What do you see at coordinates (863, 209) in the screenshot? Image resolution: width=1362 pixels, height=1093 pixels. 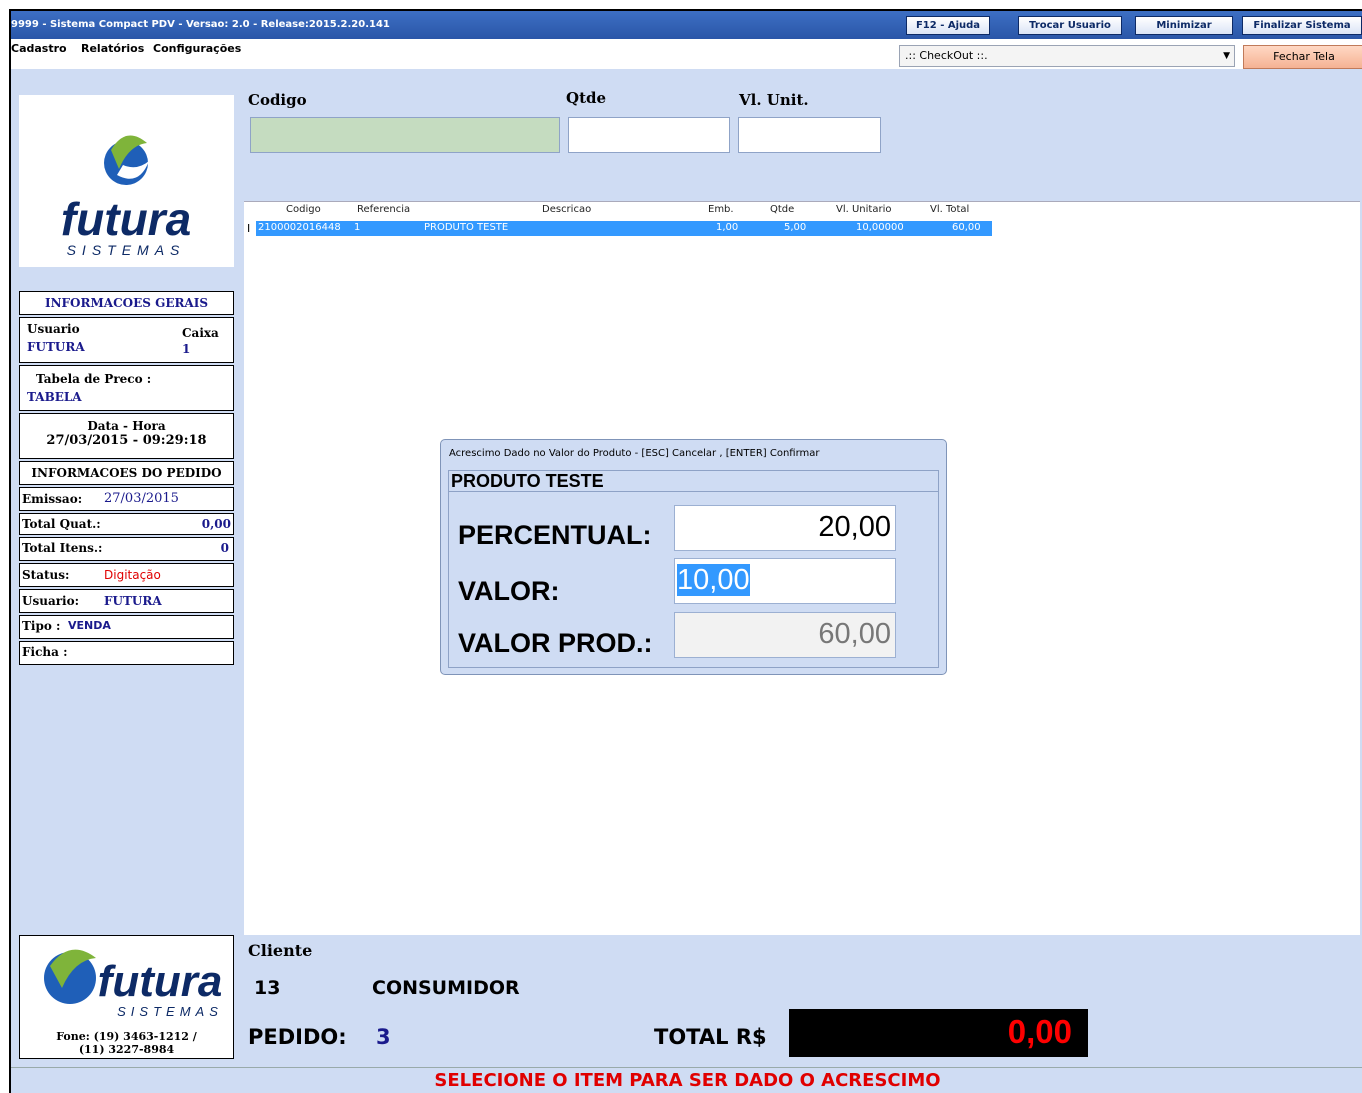 I see `col-vlunitario: Vl. Unitario` at bounding box center [863, 209].